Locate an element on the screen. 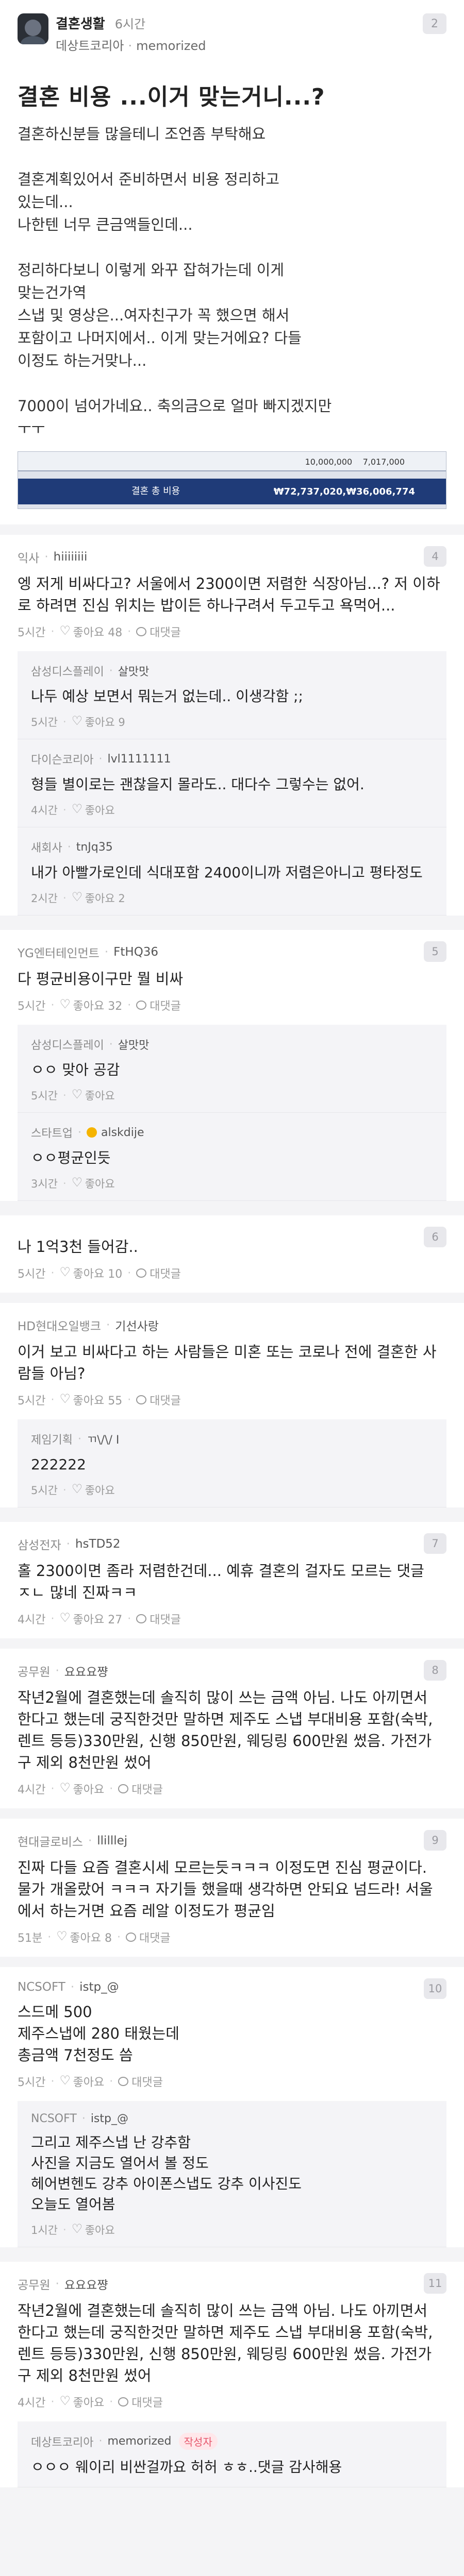 This screenshot has height=2576, width=464. author-company: 공무원 is located at coordinates (34, 1672).